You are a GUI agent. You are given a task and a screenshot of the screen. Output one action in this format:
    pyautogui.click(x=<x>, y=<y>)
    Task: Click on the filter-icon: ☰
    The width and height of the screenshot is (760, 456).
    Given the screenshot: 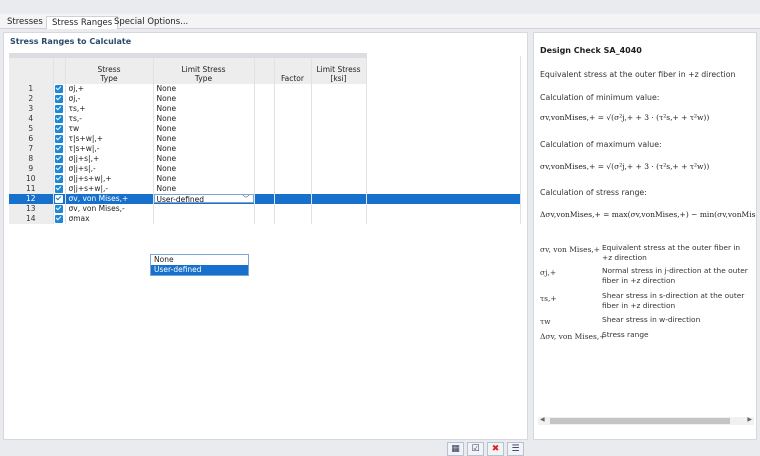 What is the action you would take?
    pyautogui.click(x=515, y=449)
    